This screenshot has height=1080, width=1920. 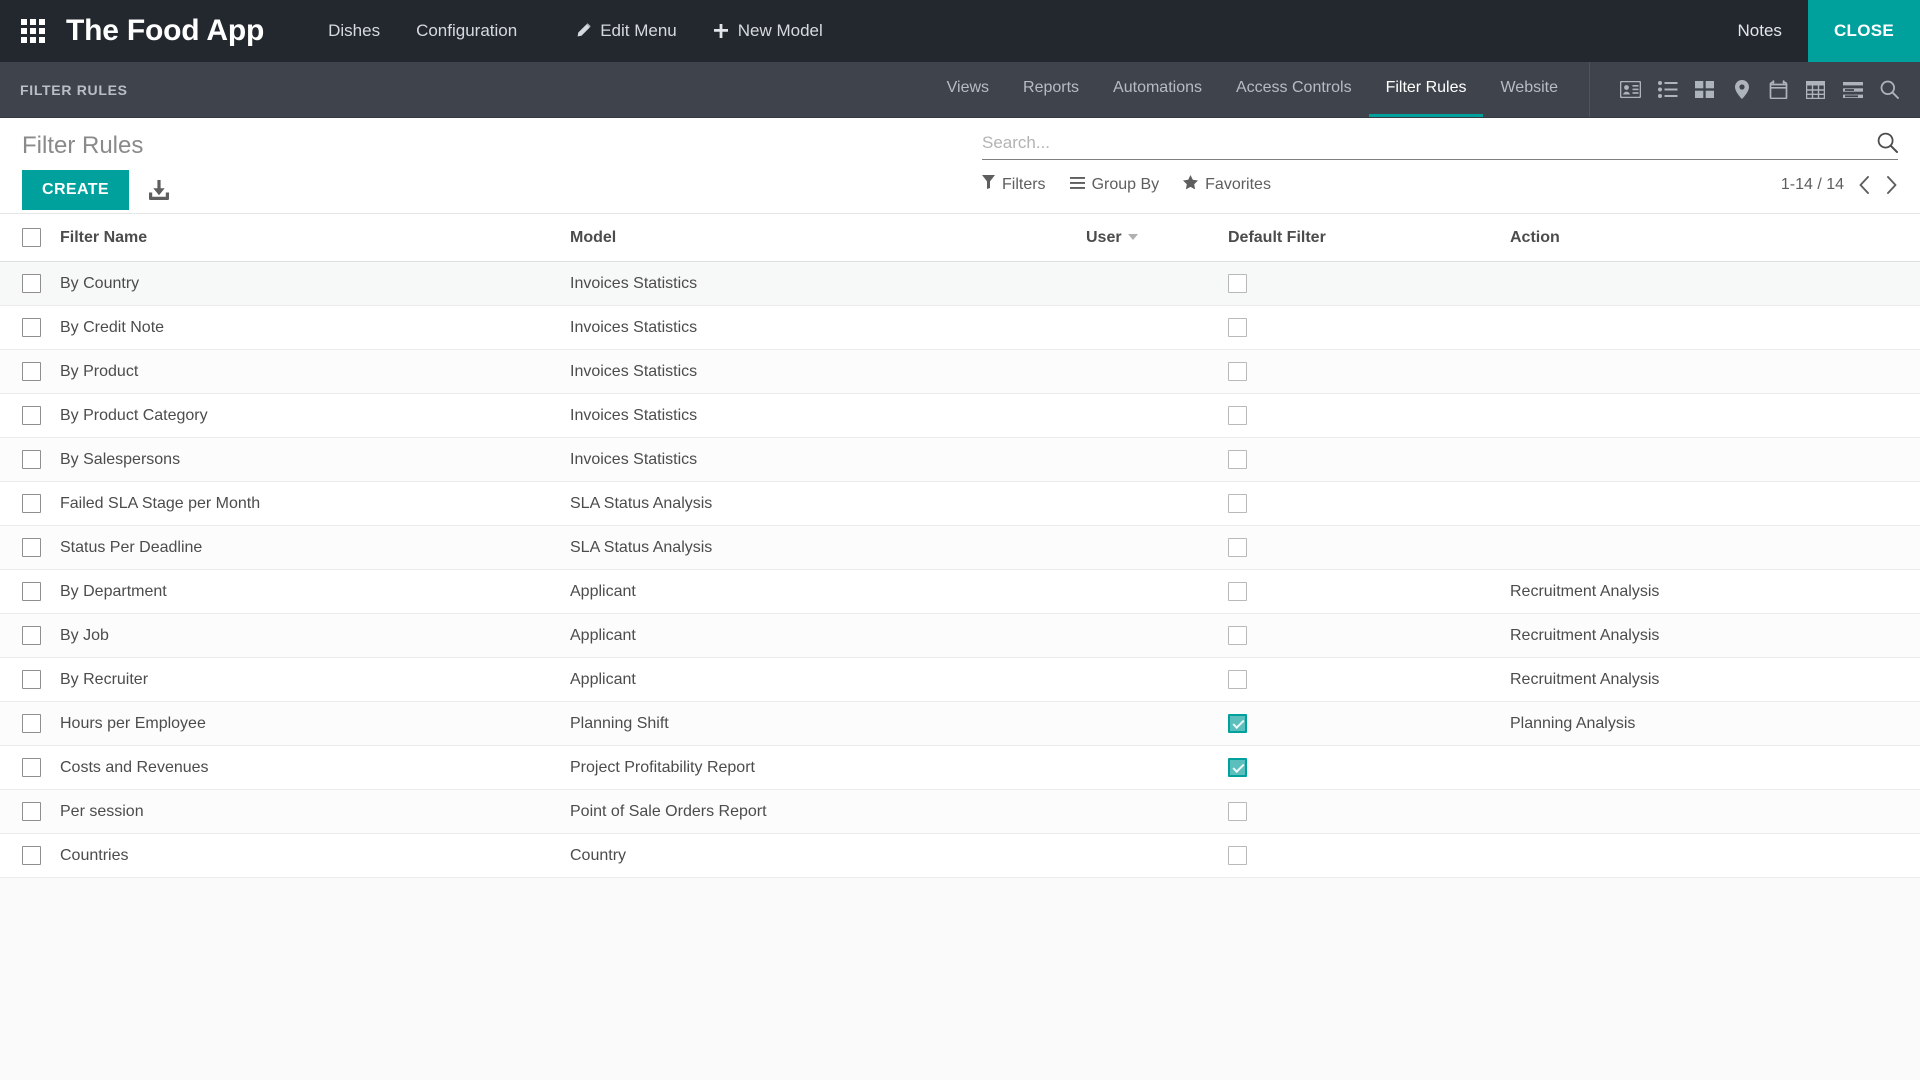 I want to click on cell-text: By Credit Note, so click(x=112, y=327).